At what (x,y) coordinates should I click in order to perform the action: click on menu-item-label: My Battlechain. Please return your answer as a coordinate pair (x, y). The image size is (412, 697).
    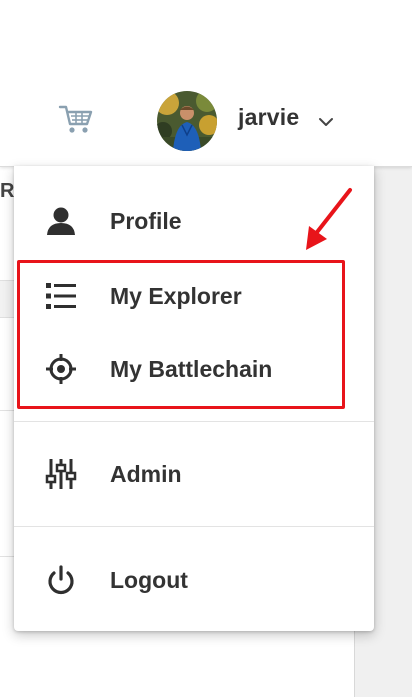
    Looking at the image, I should click on (191, 369).